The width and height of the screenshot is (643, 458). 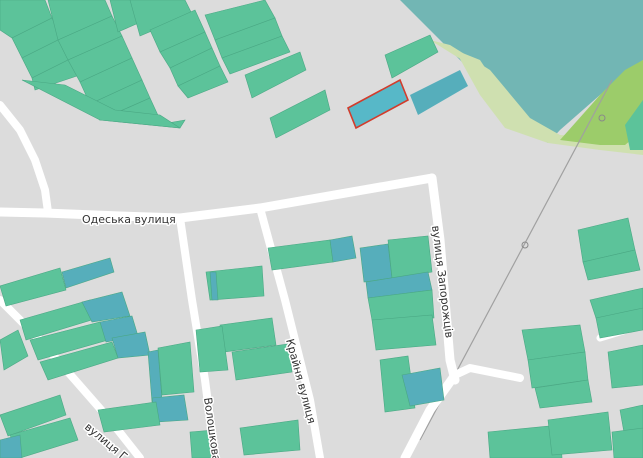 I want to click on building-blue, so click(x=439, y=92).